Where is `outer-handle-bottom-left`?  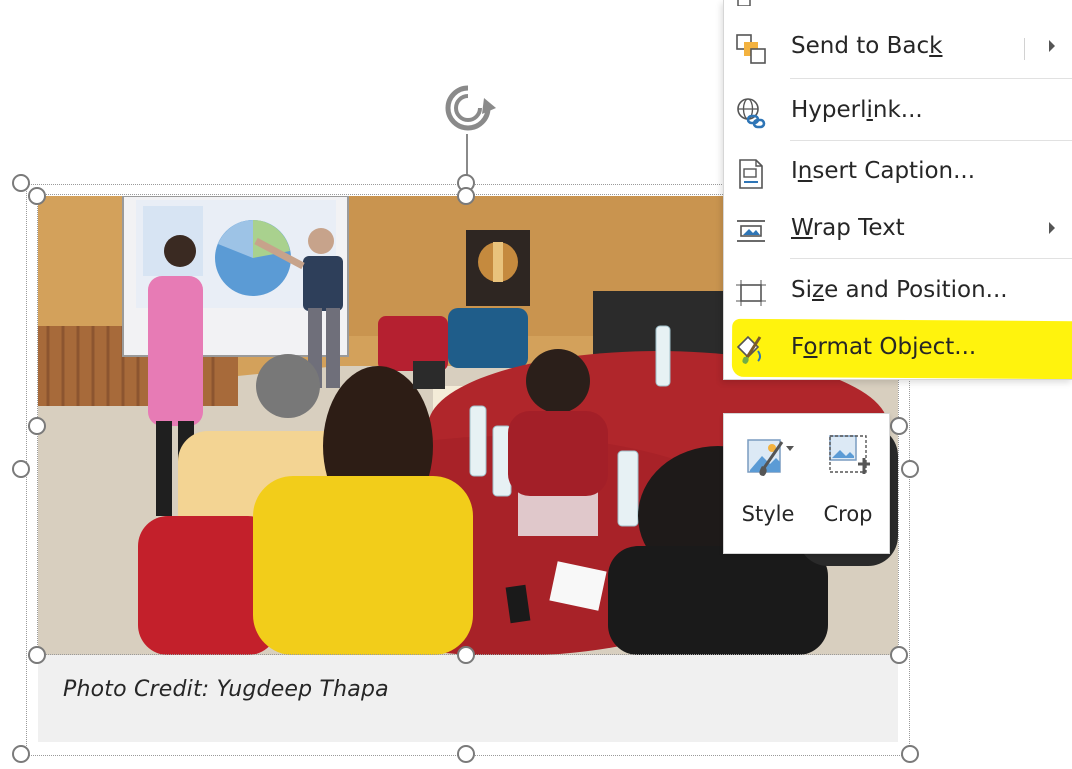 outer-handle-bottom-left is located at coordinates (21, 754).